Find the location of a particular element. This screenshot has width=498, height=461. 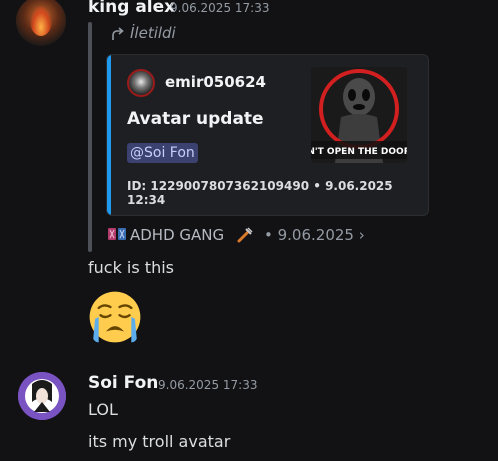

forwarded-label: İletildi is located at coordinates (153, 33).